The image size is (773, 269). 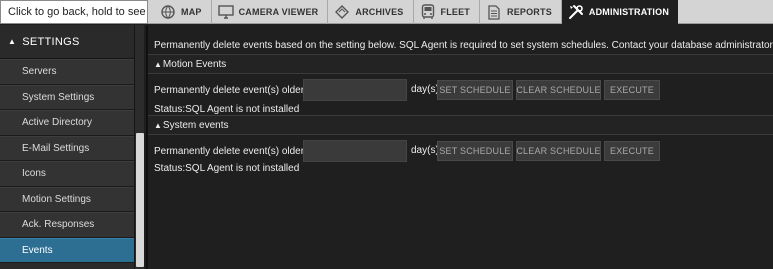 What do you see at coordinates (529, 12) in the screenshot?
I see `tab-reports-label: REPORTS` at bounding box center [529, 12].